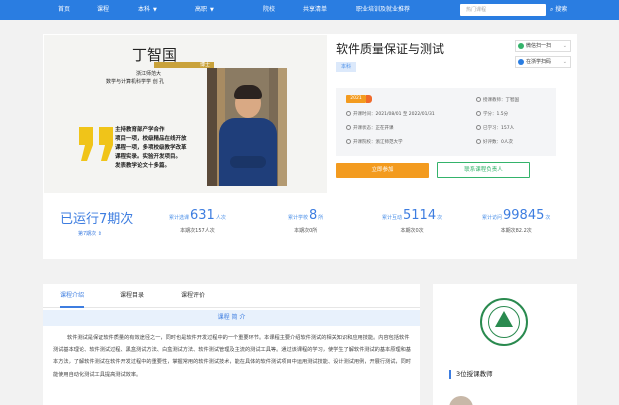 This screenshot has height=405, width=619. What do you see at coordinates (495, 128) in the screenshot?
I see `course-learned: 已学习：157人` at bounding box center [495, 128].